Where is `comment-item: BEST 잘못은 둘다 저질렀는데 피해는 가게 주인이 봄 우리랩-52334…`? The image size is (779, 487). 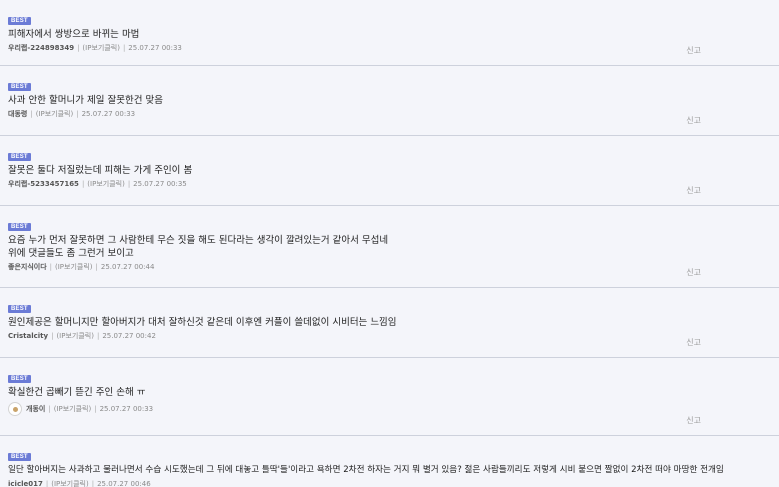
comment-item: BEST 잘못은 둘다 저질렀는데 피해는 가게 주인이 봄 우리랩-52334… is located at coordinates (389, 171).